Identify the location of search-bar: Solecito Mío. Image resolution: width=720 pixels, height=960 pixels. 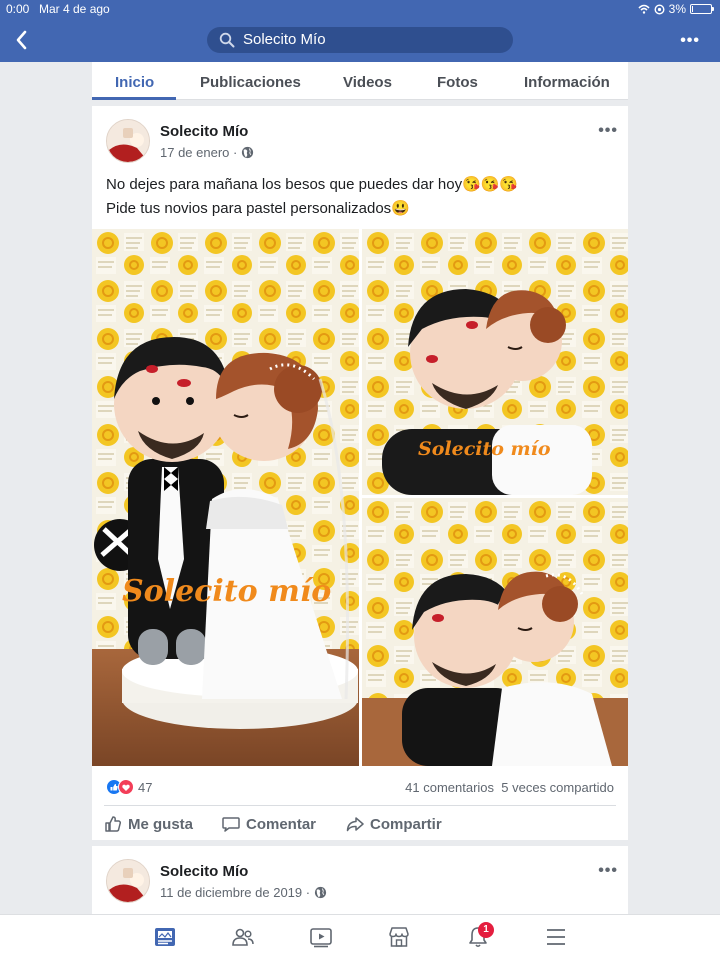
(360, 40).